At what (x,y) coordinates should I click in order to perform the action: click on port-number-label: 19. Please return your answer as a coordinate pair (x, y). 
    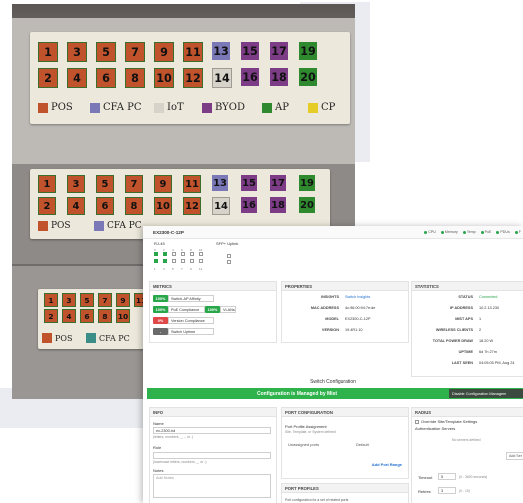
    Looking at the image, I should click on (308, 51).